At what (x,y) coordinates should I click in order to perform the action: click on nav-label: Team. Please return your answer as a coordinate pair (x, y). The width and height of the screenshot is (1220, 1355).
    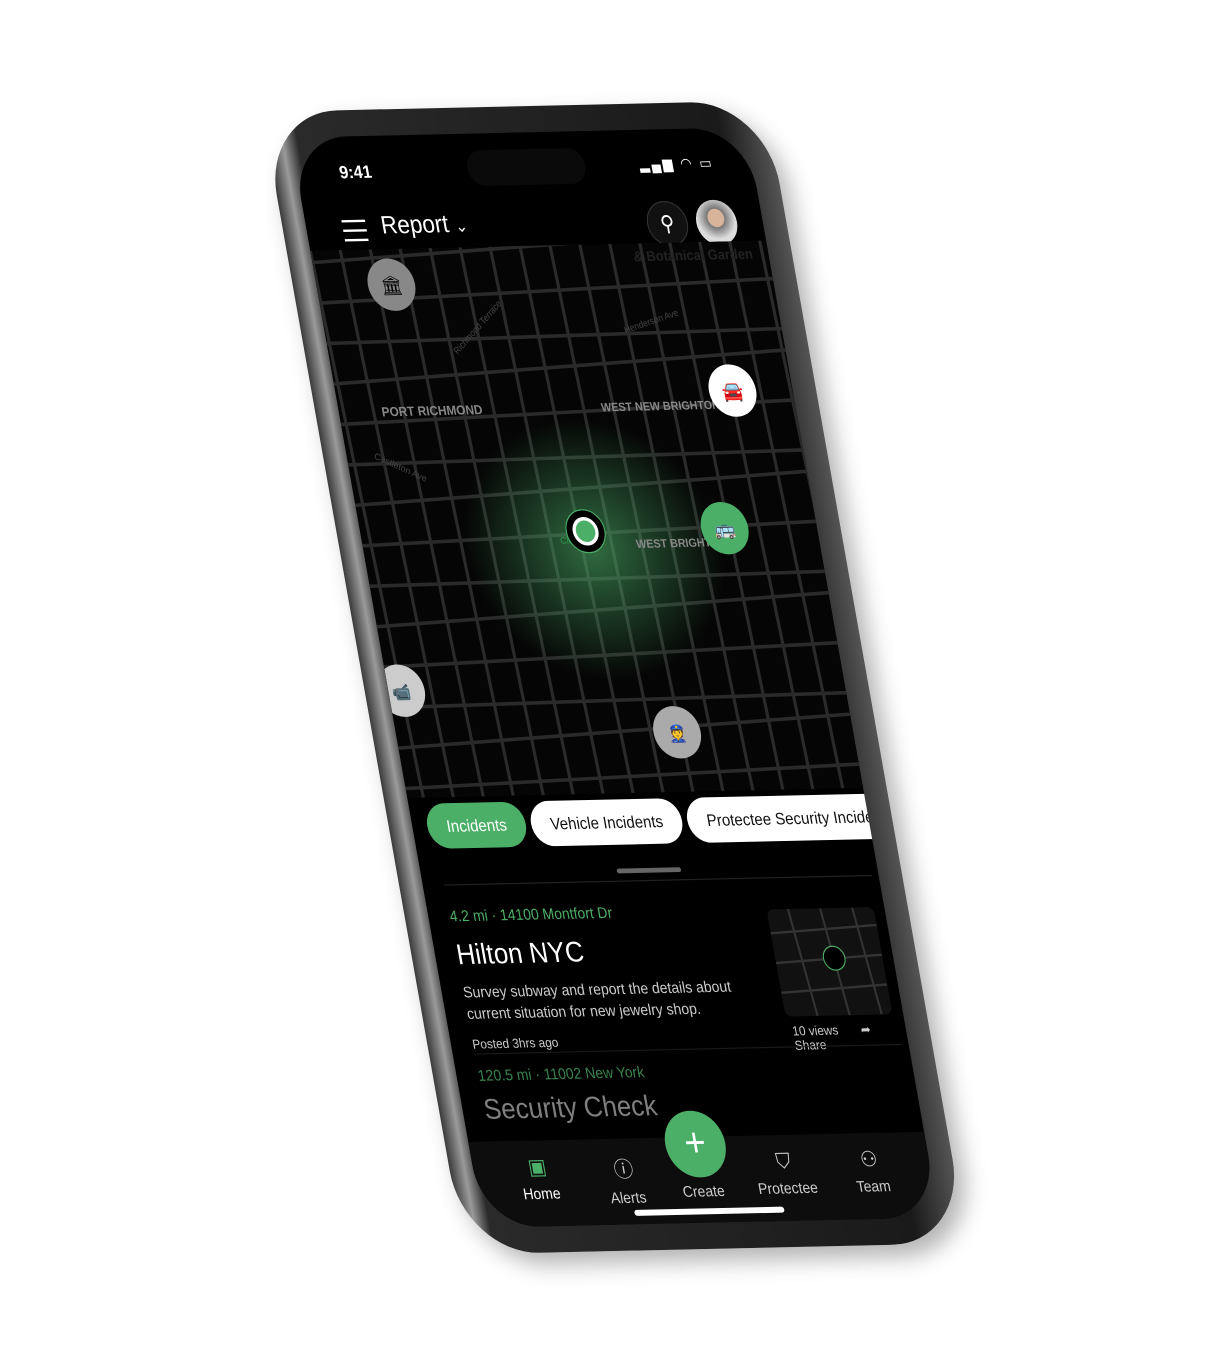
    Looking at the image, I should click on (873, 1186).